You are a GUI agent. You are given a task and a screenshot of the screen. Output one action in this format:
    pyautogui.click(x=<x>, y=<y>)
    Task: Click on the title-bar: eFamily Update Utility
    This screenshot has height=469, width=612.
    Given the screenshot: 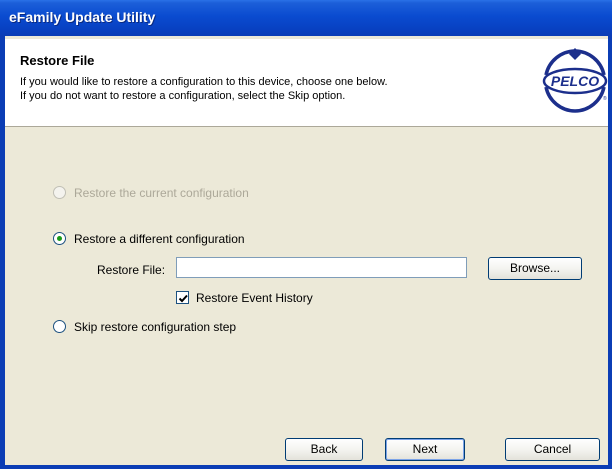 What is the action you would take?
    pyautogui.click(x=306, y=18)
    